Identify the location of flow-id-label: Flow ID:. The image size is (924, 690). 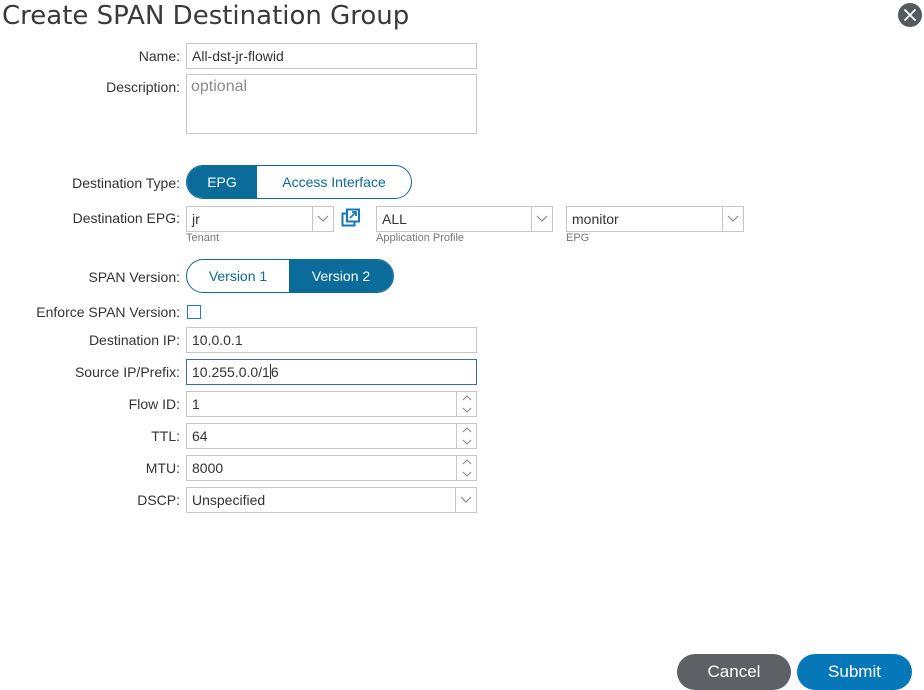
(154, 404).